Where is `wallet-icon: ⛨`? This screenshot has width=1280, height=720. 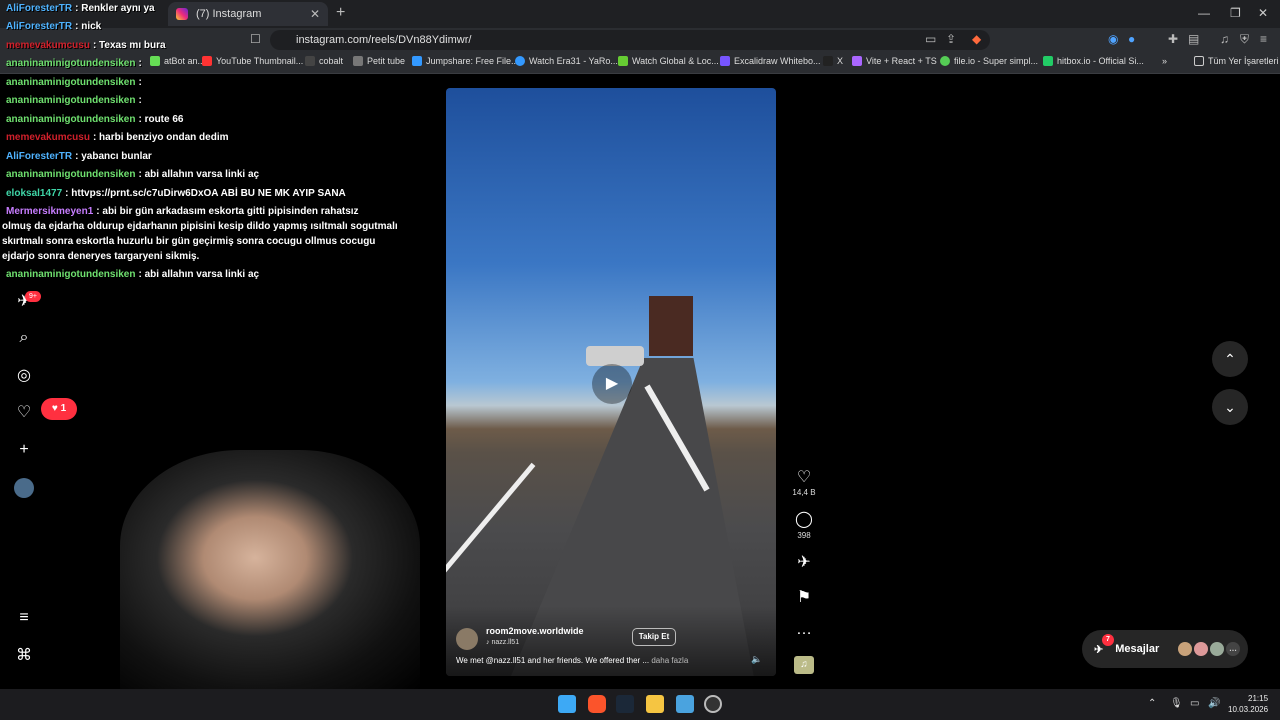 wallet-icon: ⛨ is located at coordinates (1244, 39).